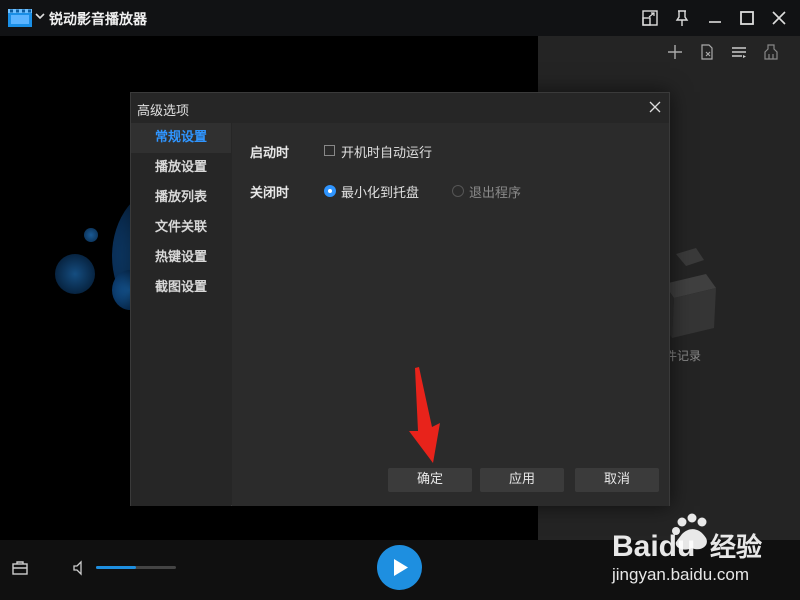 This screenshot has width=800, height=600. I want to click on minimize-to-tray-label: 最小化到托盘, so click(380, 191).